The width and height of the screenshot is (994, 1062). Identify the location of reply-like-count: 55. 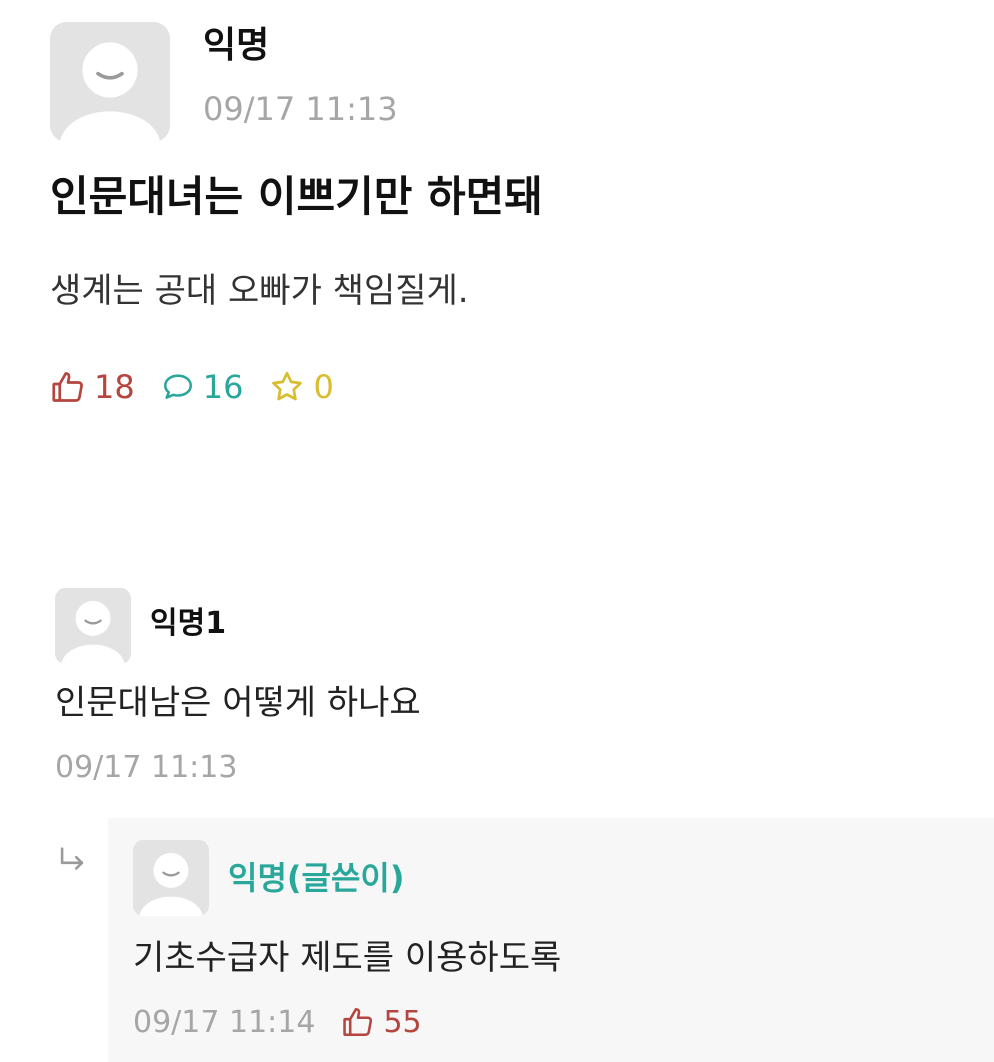
(402, 1022).